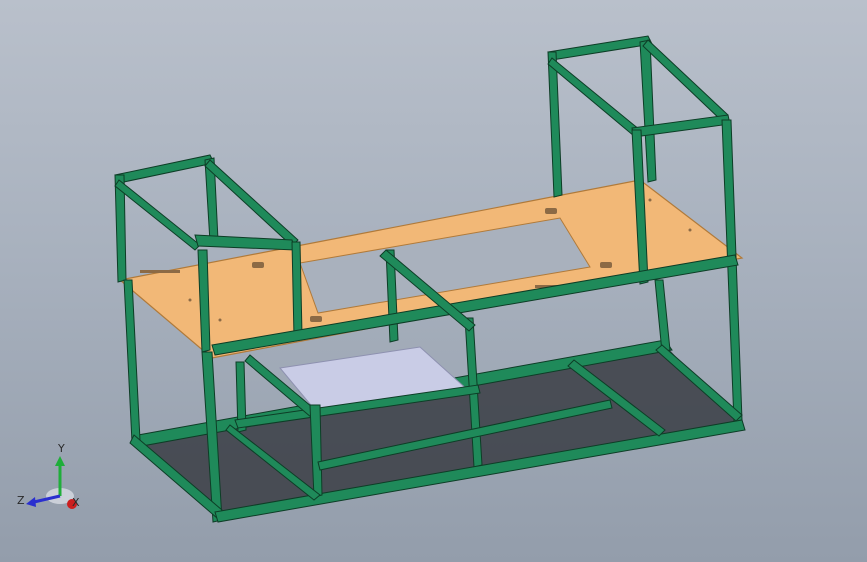 Image resolution: width=867 pixels, height=562 pixels. What do you see at coordinates (76, 502) in the screenshot?
I see `x-axis-label: X` at bounding box center [76, 502].